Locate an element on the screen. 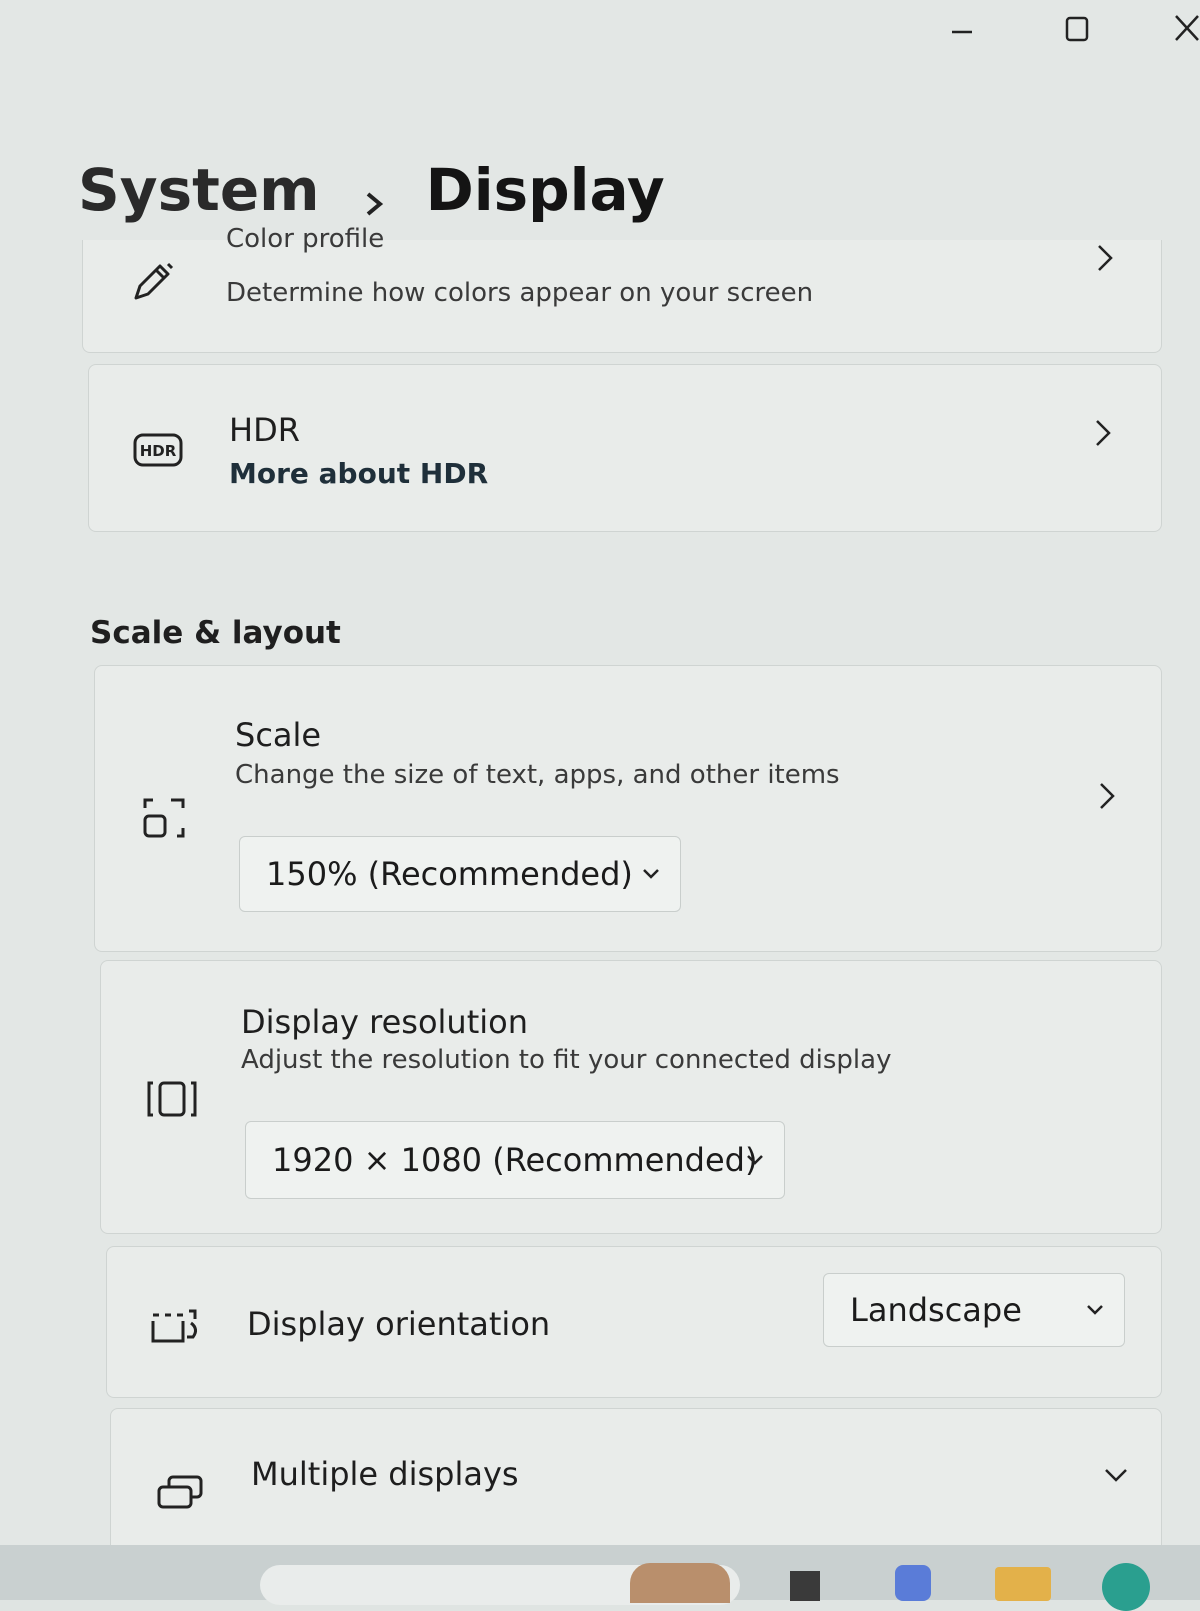  resolution-dropdown: 1920 × 1080 (Recommended) is located at coordinates (515, 1160).